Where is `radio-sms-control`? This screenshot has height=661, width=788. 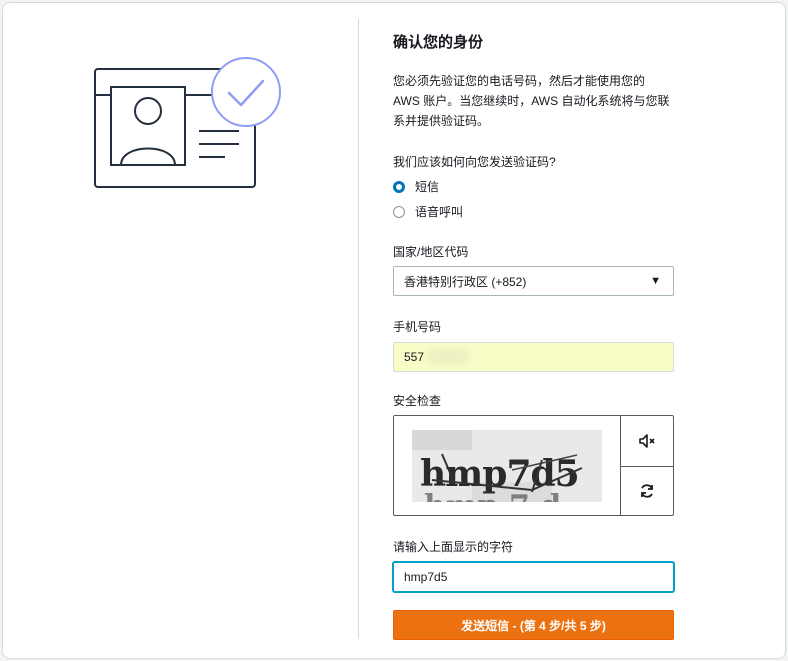 radio-sms-control is located at coordinates (399, 186).